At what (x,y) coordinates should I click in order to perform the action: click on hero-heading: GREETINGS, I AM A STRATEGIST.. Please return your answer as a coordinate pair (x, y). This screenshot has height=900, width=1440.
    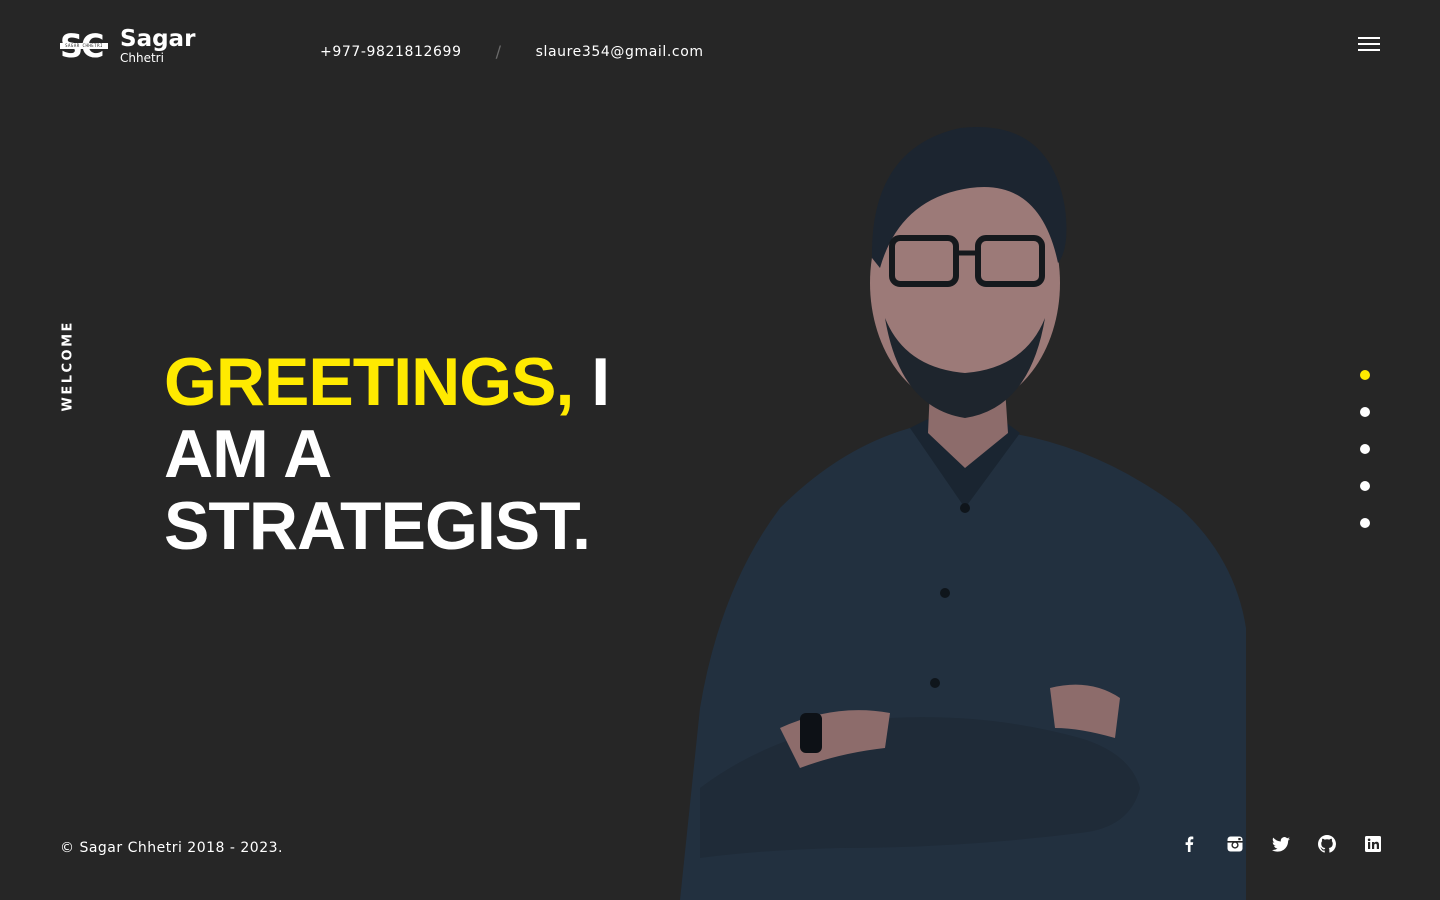
    Looking at the image, I should click on (424, 454).